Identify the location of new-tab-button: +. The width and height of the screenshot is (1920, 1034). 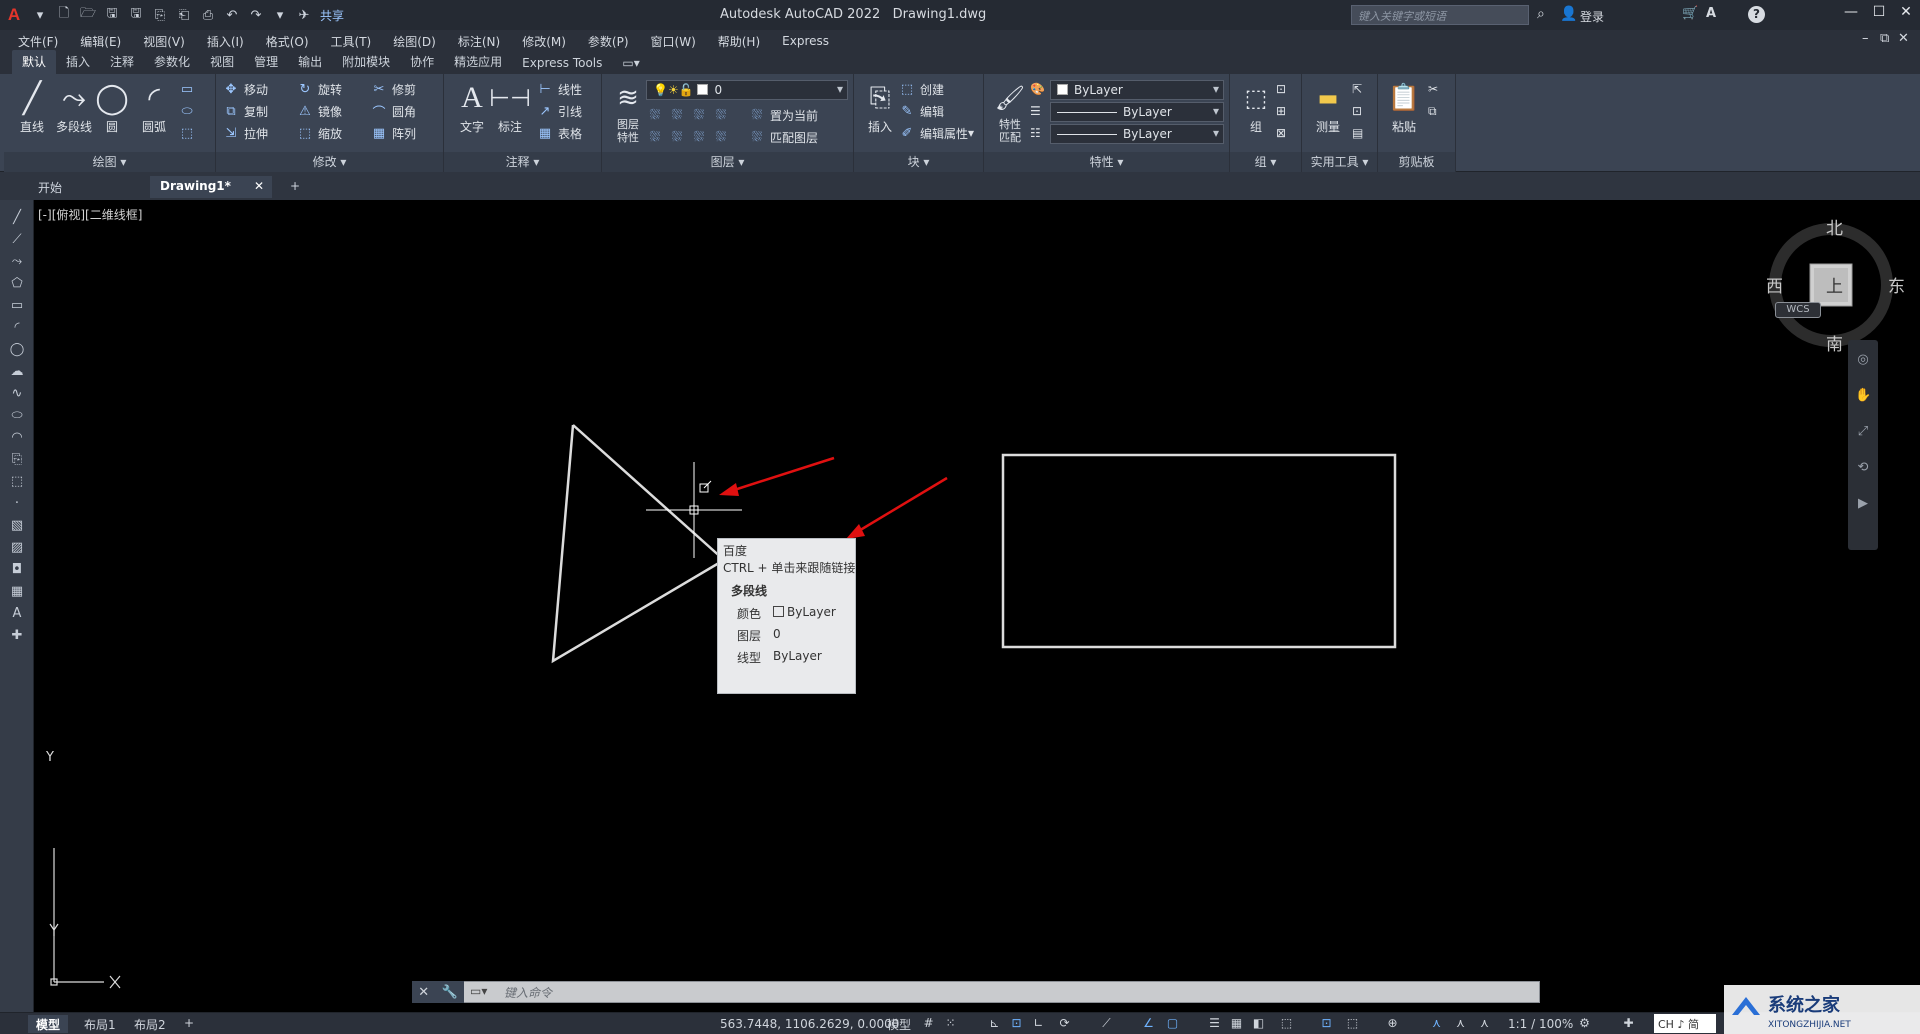
(295, 187).